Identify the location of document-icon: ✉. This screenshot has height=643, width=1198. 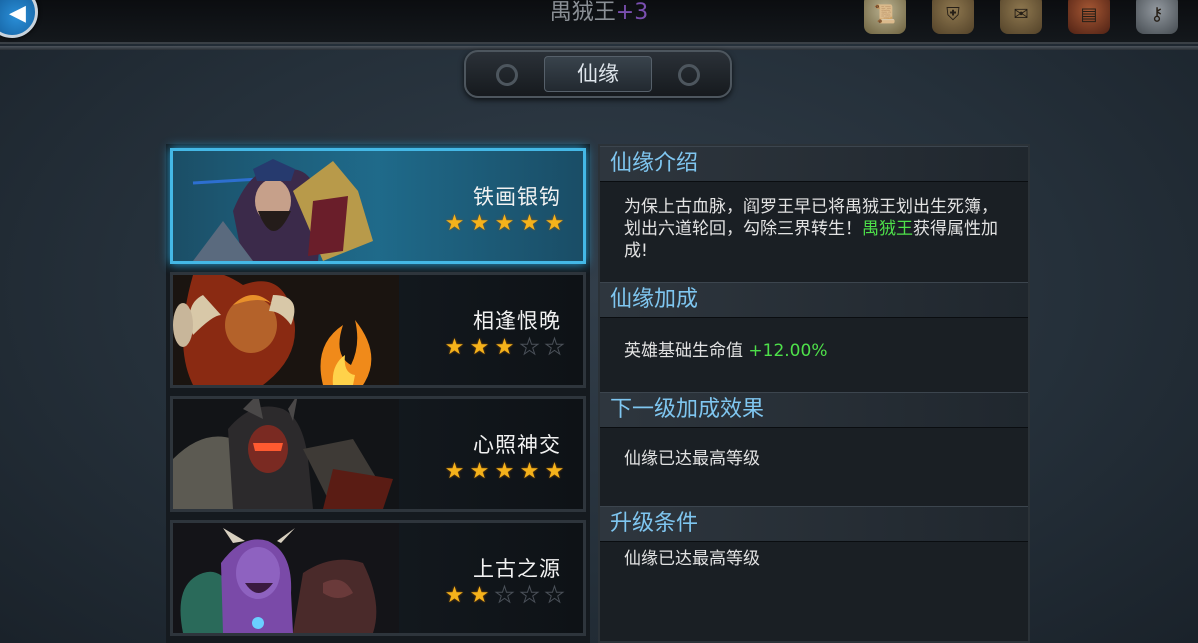
(1021, 17).